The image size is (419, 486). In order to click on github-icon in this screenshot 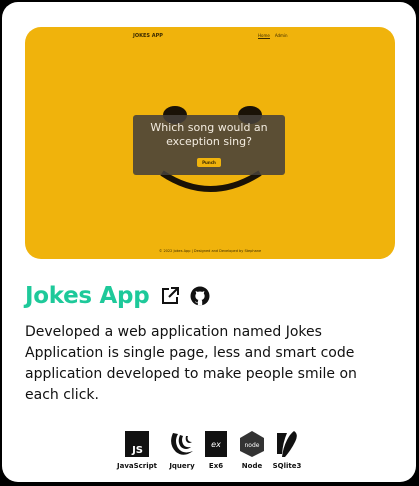, I will do `click(200, 296)`.